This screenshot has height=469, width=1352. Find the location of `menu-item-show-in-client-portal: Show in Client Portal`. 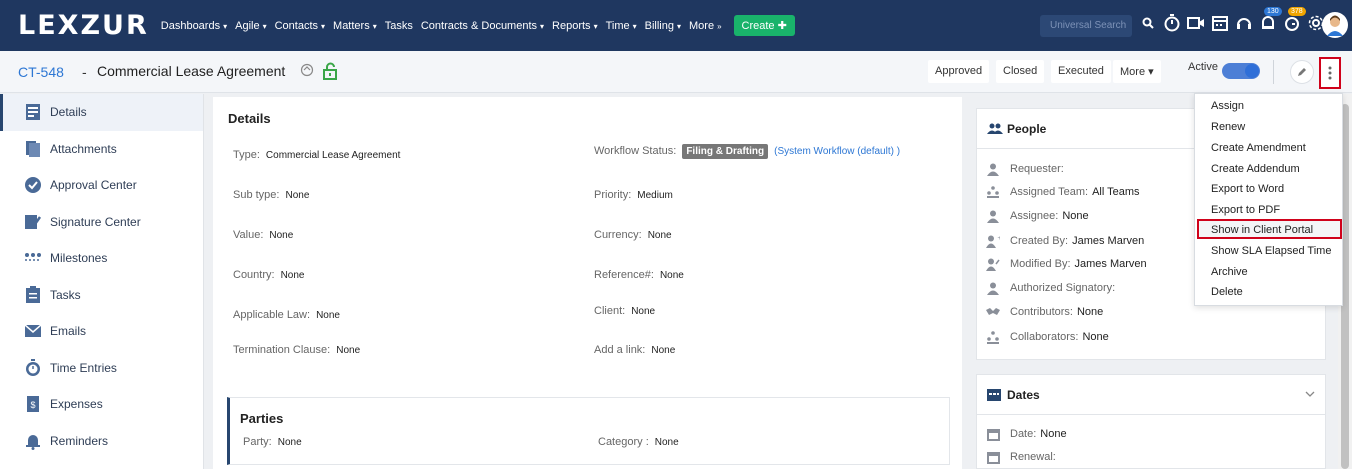

menu-item-show-in-client-portal: Show in Client Portal is located at coordinates (1262, 230).